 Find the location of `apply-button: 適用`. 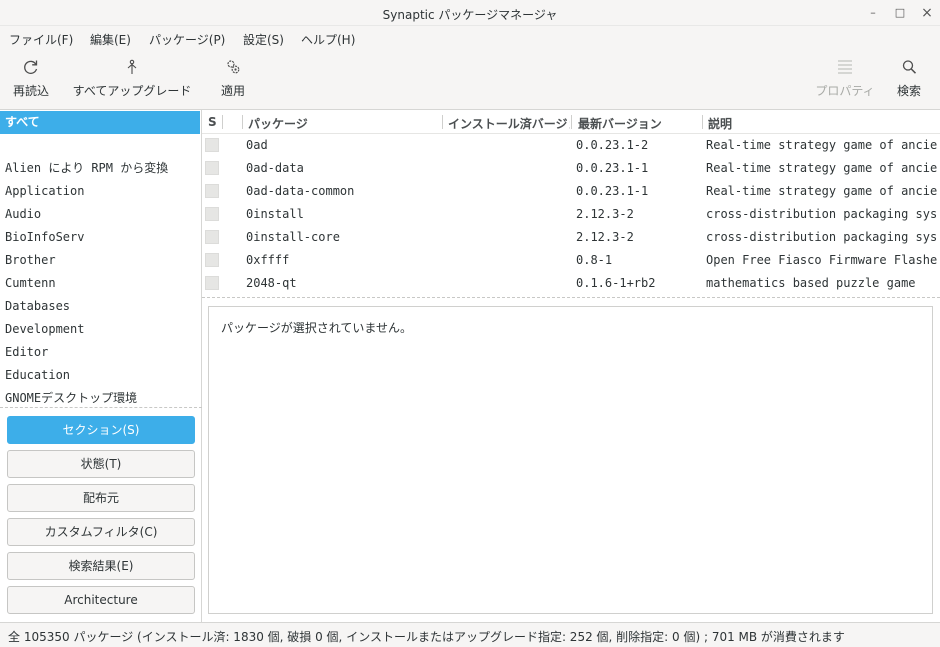

apply-button: 適用 is located at coordinates (233, 78).